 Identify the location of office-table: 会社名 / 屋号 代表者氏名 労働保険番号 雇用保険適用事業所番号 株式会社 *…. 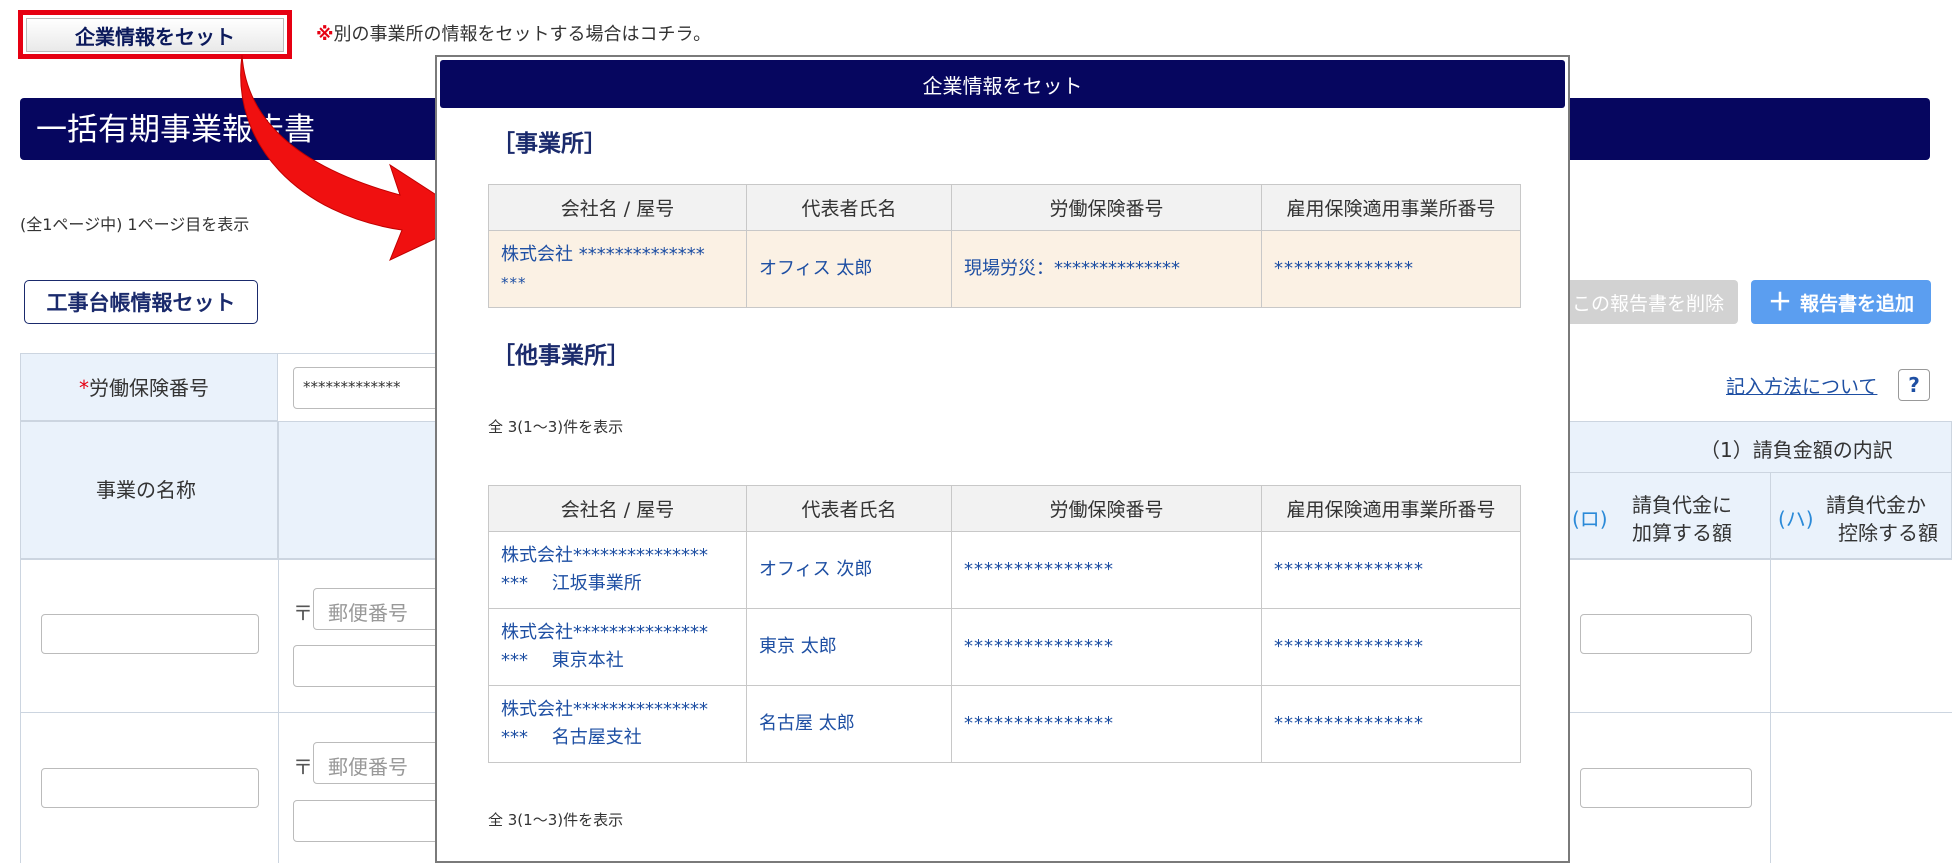
(1004, 246).